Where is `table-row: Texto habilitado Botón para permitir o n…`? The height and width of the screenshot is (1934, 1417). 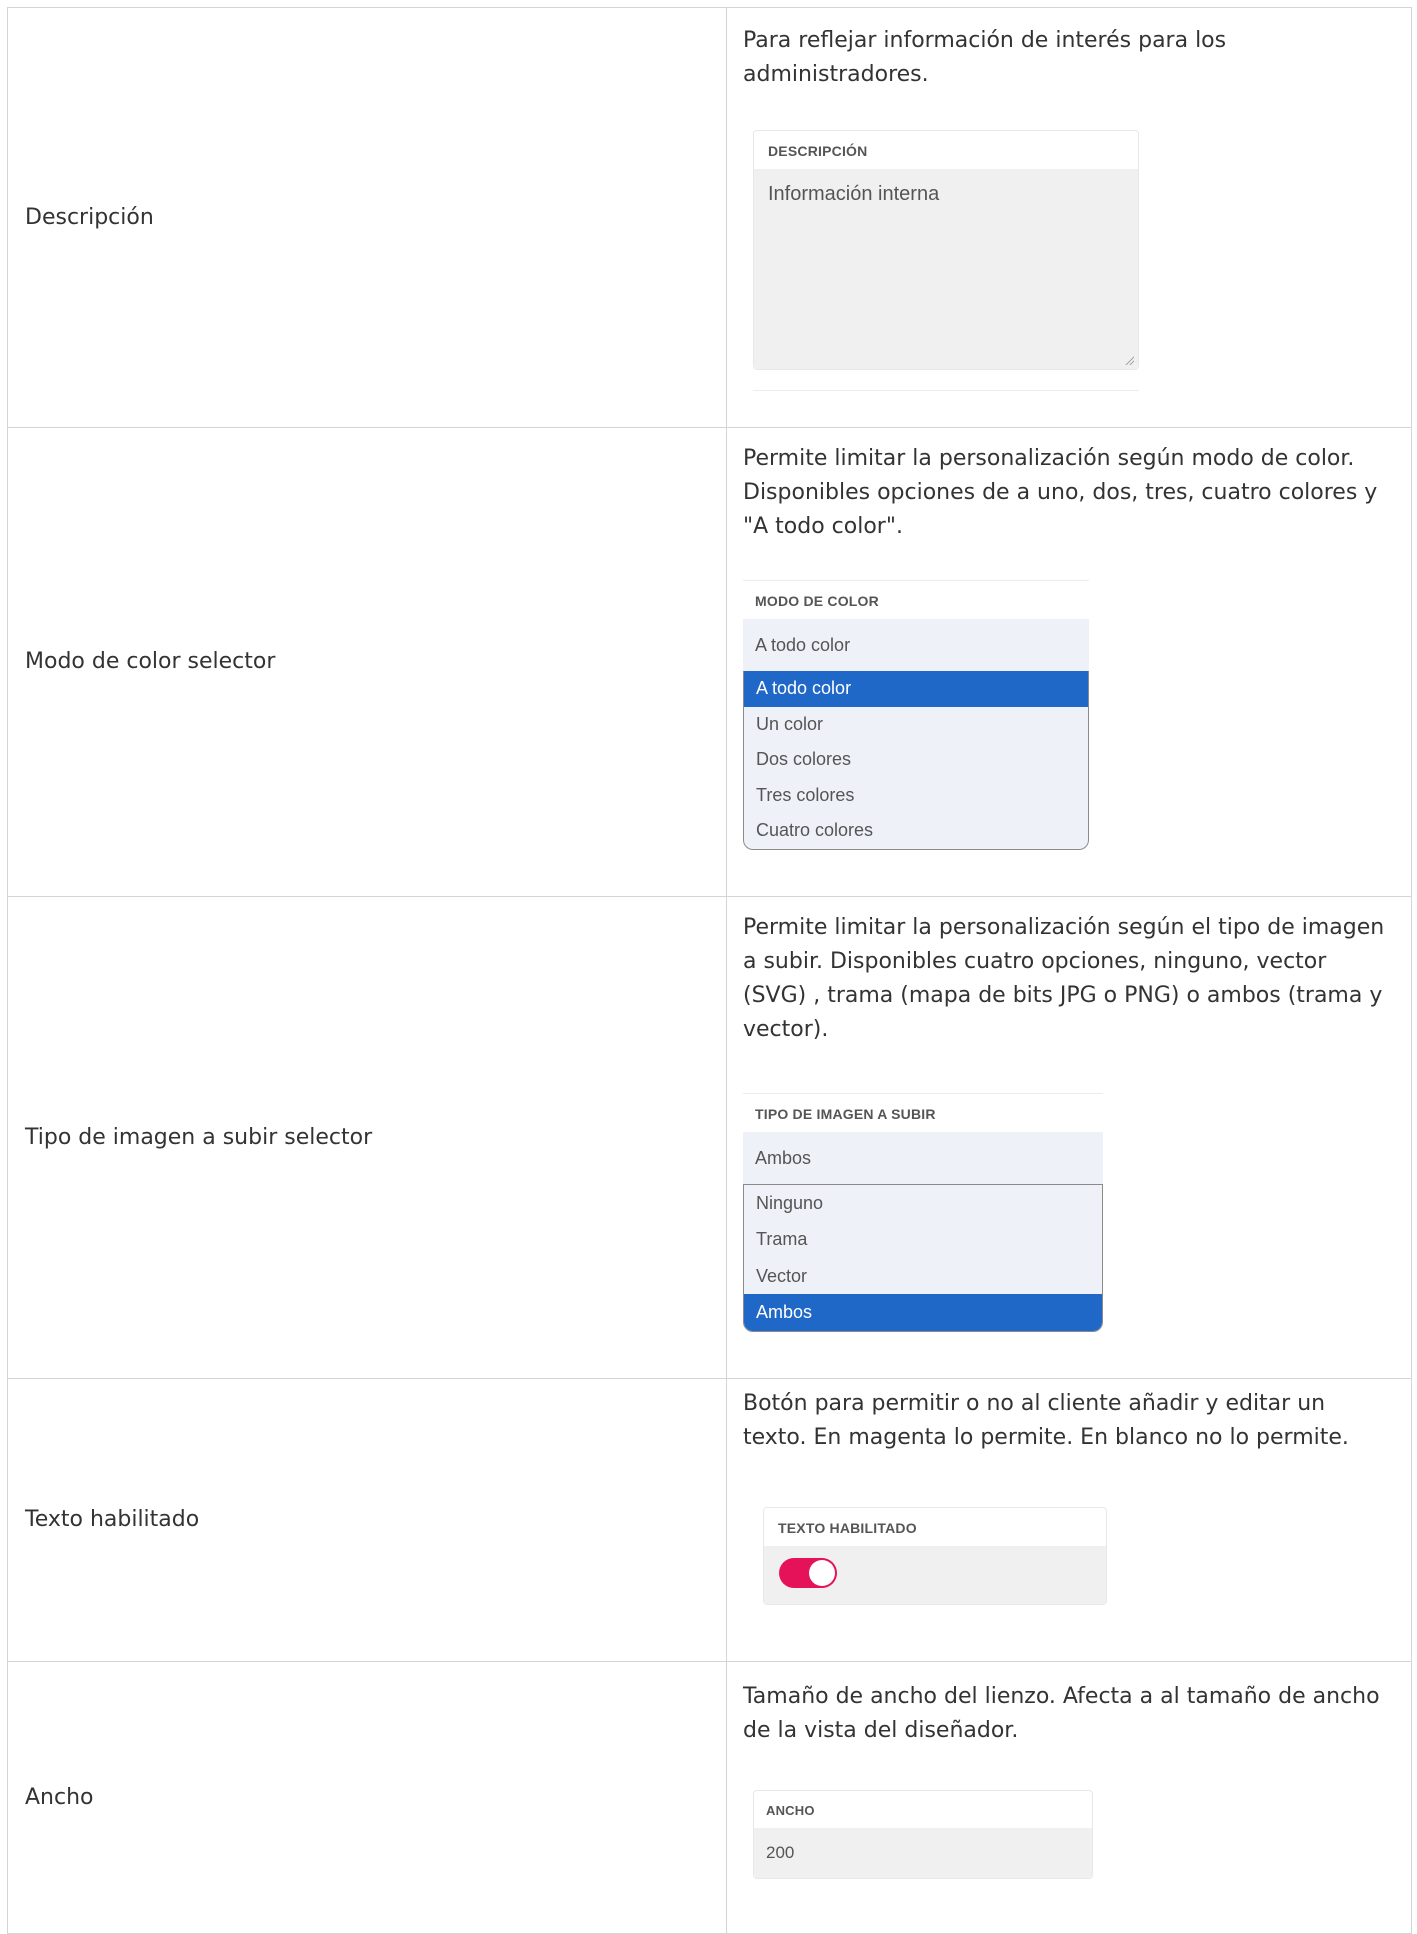 table-row: Texto habilitado Botón para permitir o n… is located at coordinates (709, 1519).